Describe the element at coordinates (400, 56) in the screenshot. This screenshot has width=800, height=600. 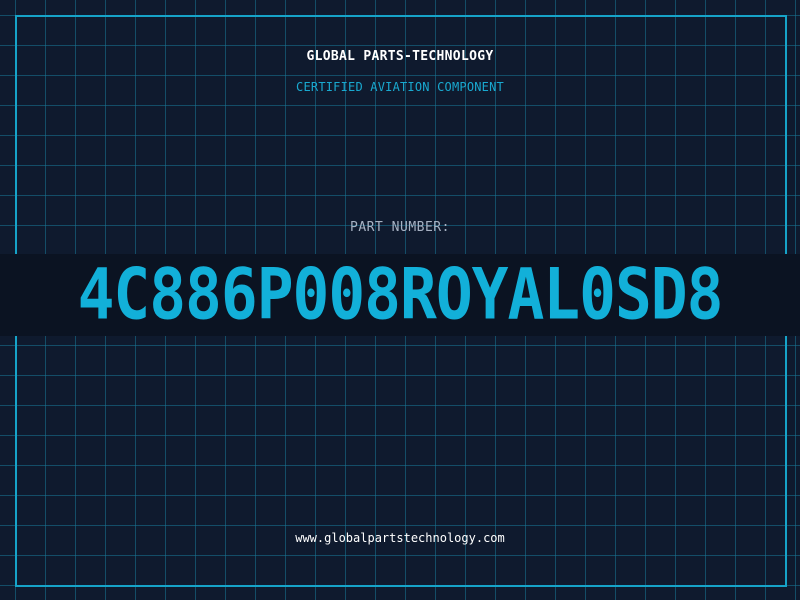
I see `company-name: GLOBAL PARTS-TECHNOLOGY` at that location.